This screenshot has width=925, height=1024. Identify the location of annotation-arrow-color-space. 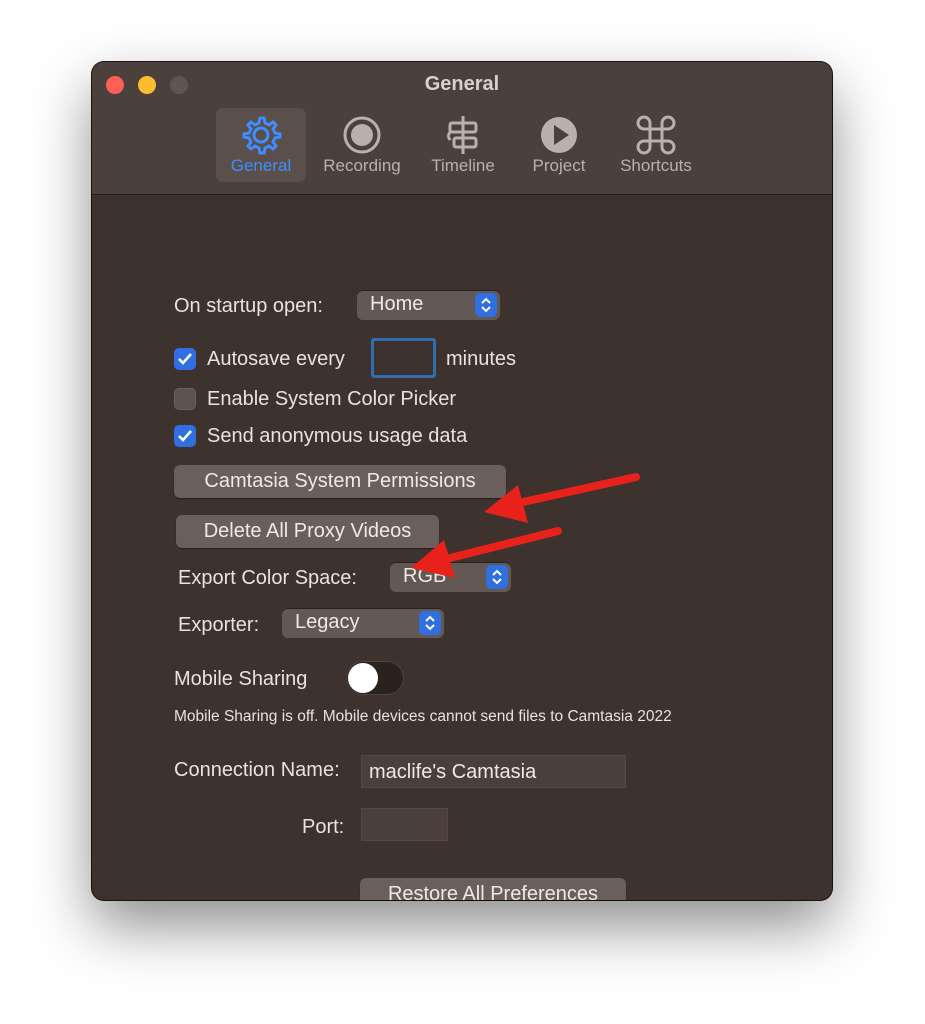
(562, 498).